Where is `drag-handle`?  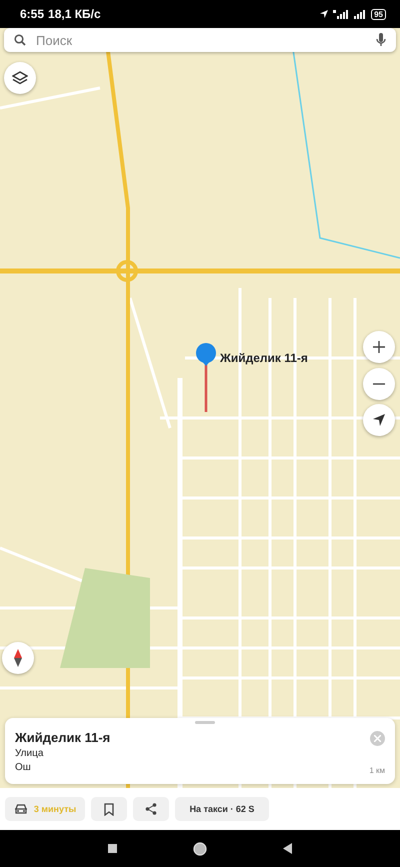
drag-handle is located at coordinates (205, 722).